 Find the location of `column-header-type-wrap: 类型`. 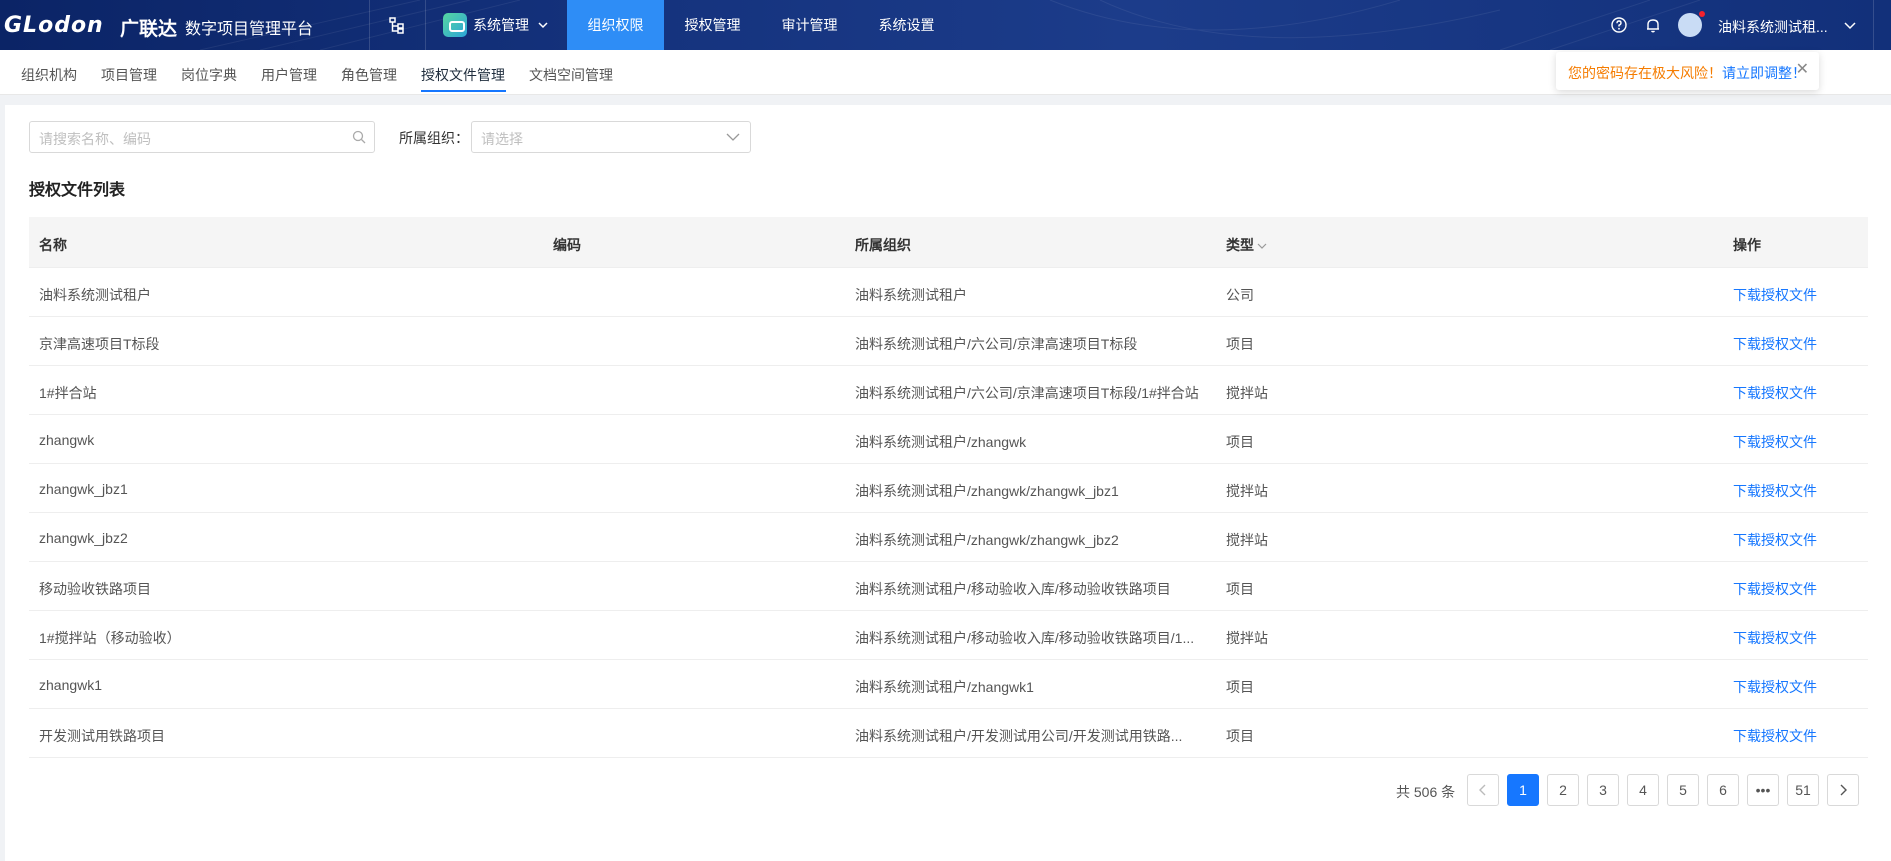

column-header-type-wrap: 类型 is located at coordinates (1246, 245).